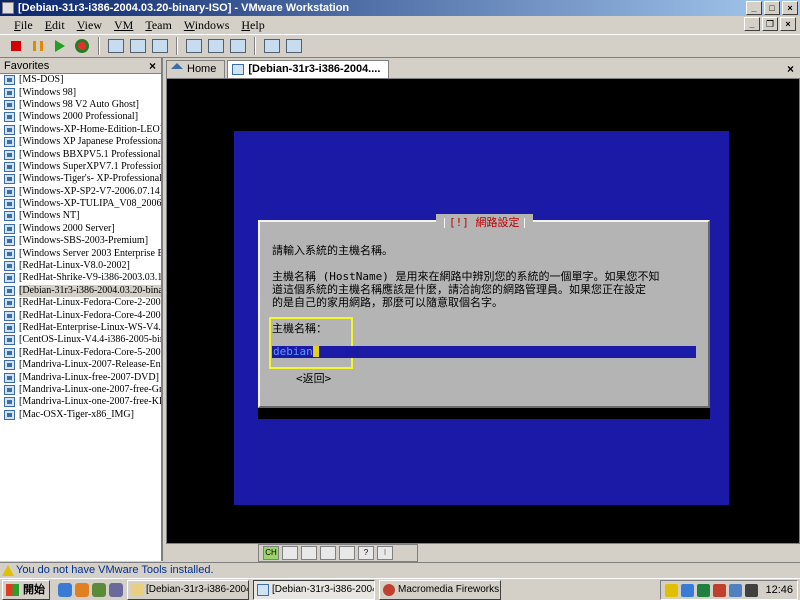 This screenshot has width=800, height=600. I want to click on favorites-item: [Windows-SBS-2003-Premium], so click(80, 241).